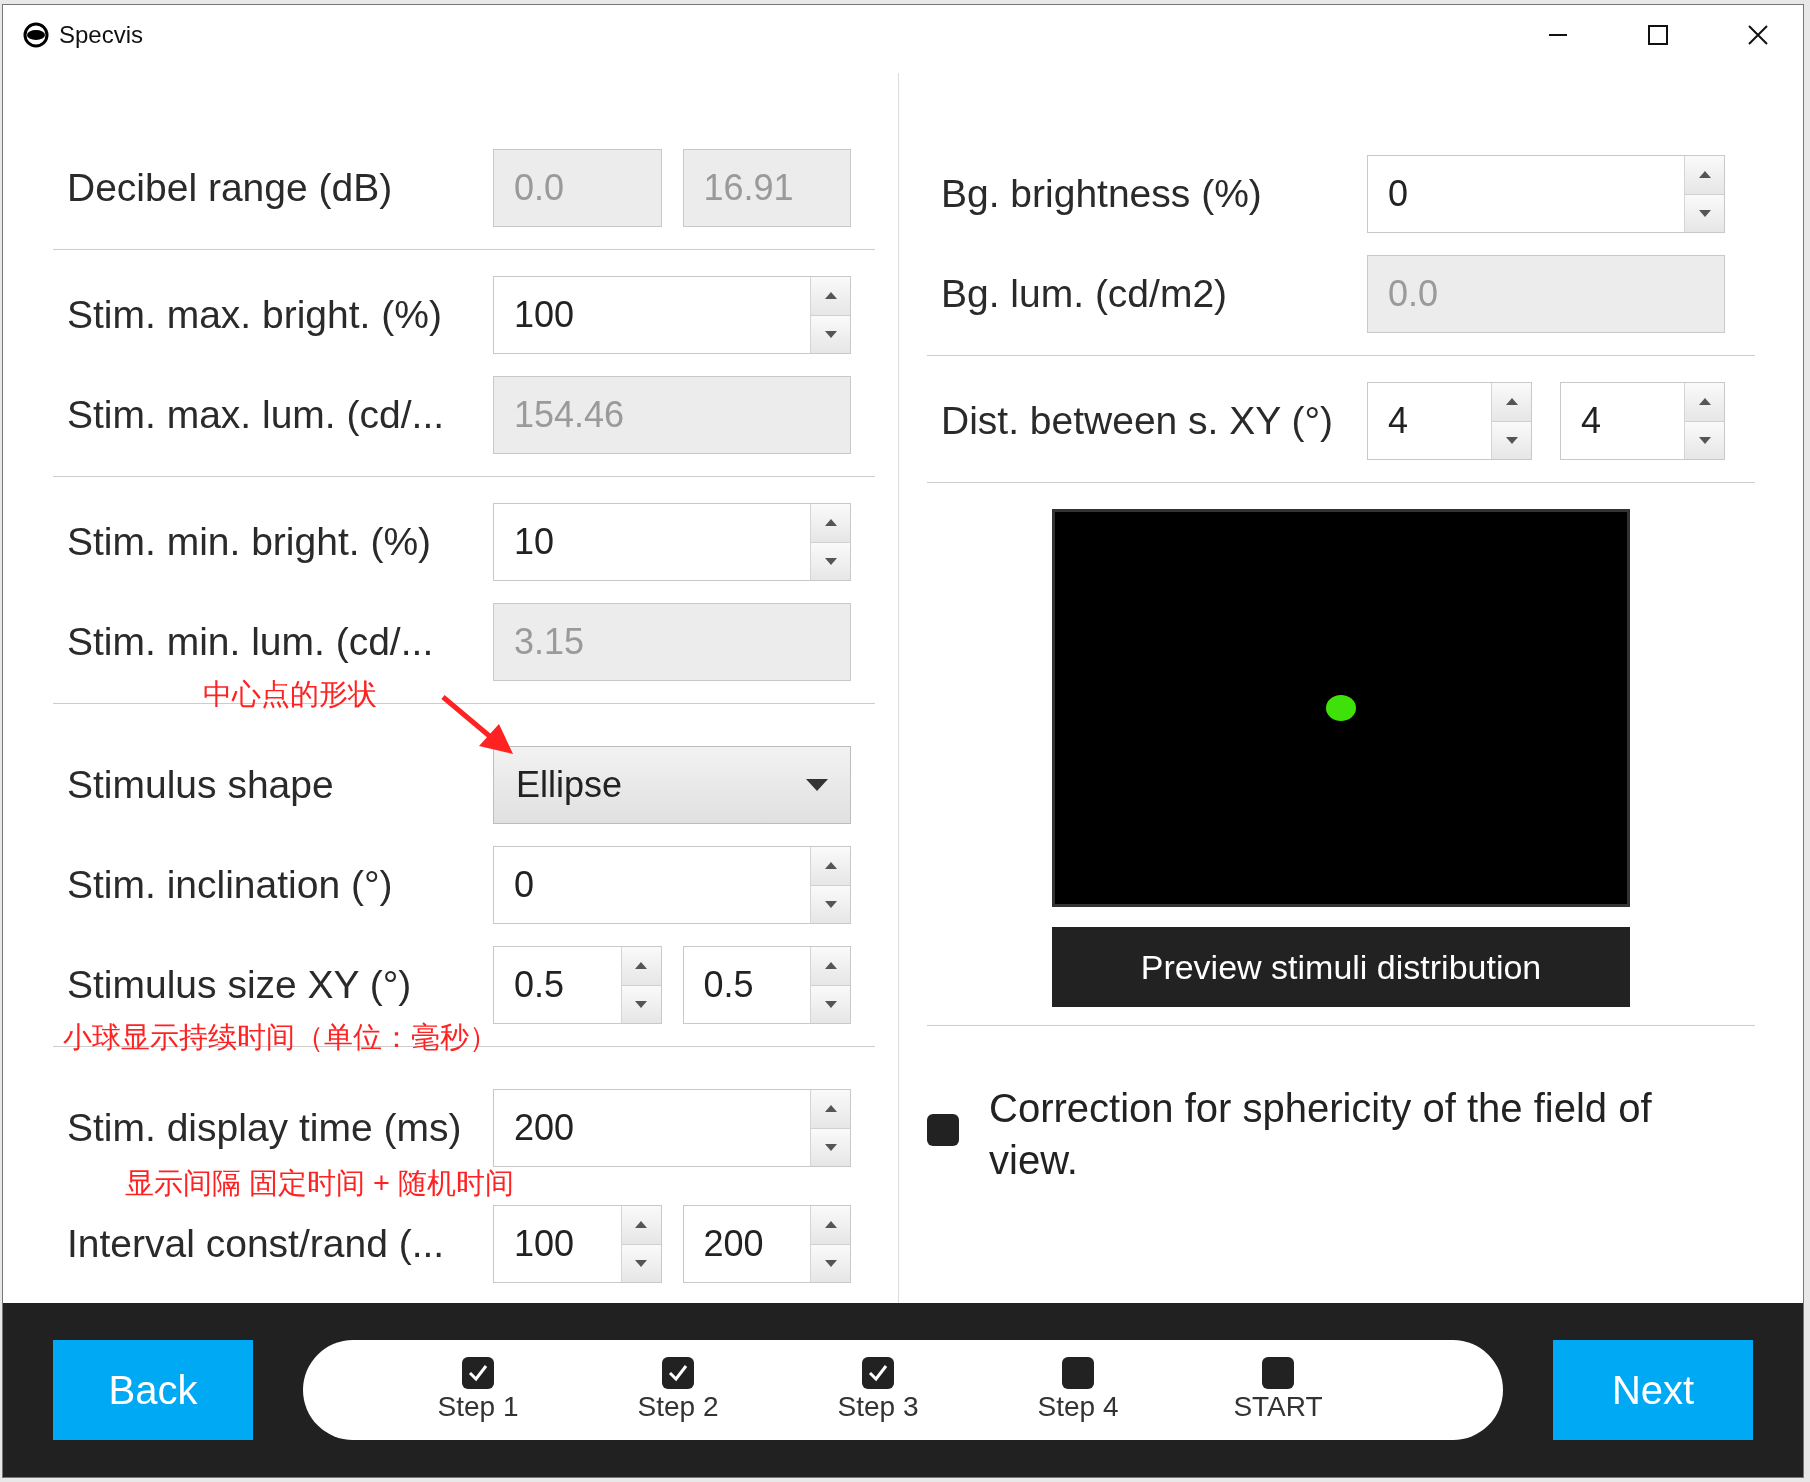 This screenshot has width=1810, height=1482. Describe the element at coordinates (254, 315) in the screenshot. I see `field-label: Stim. max. bright. (%)` at that location.